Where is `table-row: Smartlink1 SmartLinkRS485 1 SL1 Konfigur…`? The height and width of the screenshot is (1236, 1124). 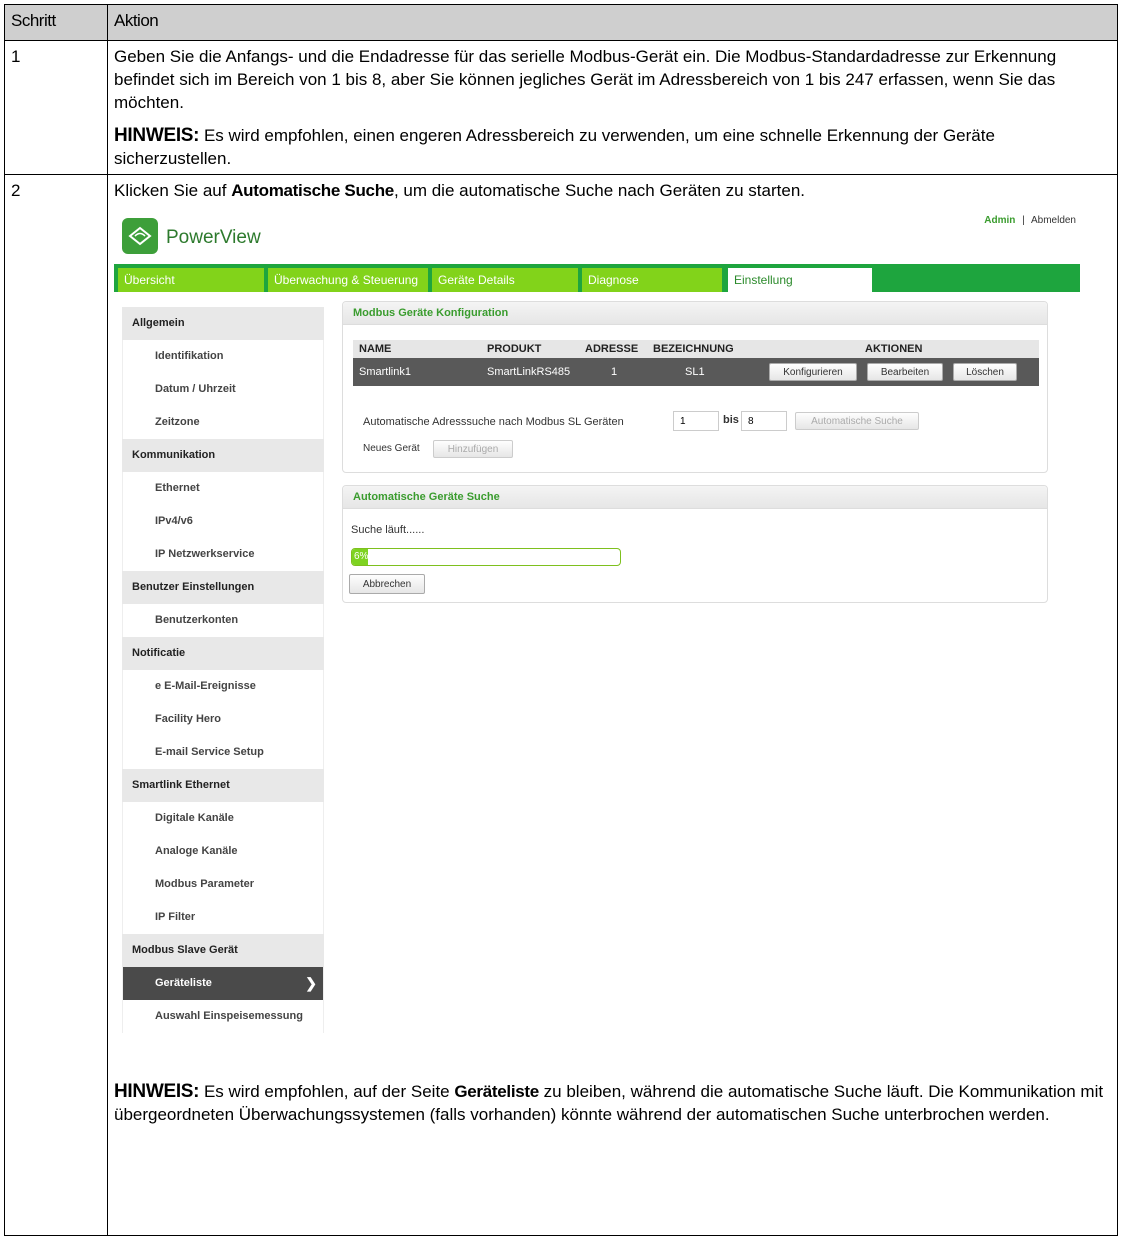 table-row: Smartlink1 SmartLinkRS485 1 SL1 Konfigur… is located at coordinates (696, 372).